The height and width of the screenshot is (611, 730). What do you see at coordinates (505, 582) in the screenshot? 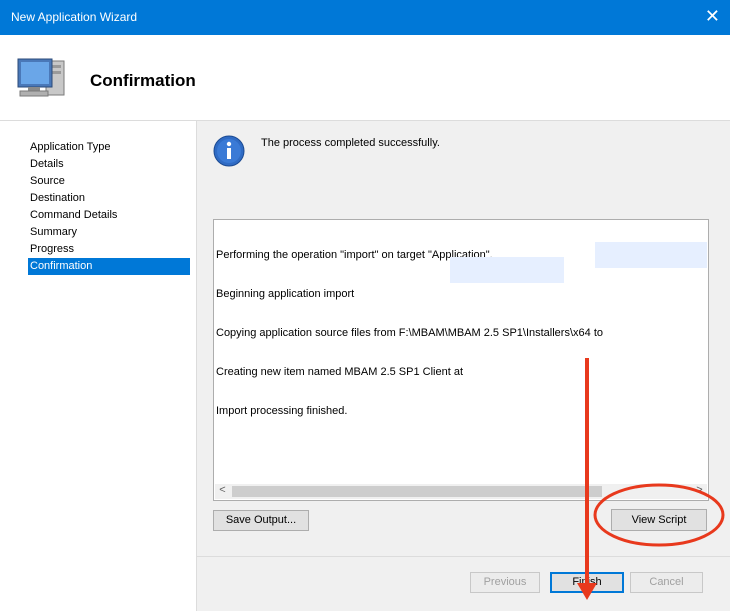
I see `previous-button: Previous` at bounding box center [505, 582].